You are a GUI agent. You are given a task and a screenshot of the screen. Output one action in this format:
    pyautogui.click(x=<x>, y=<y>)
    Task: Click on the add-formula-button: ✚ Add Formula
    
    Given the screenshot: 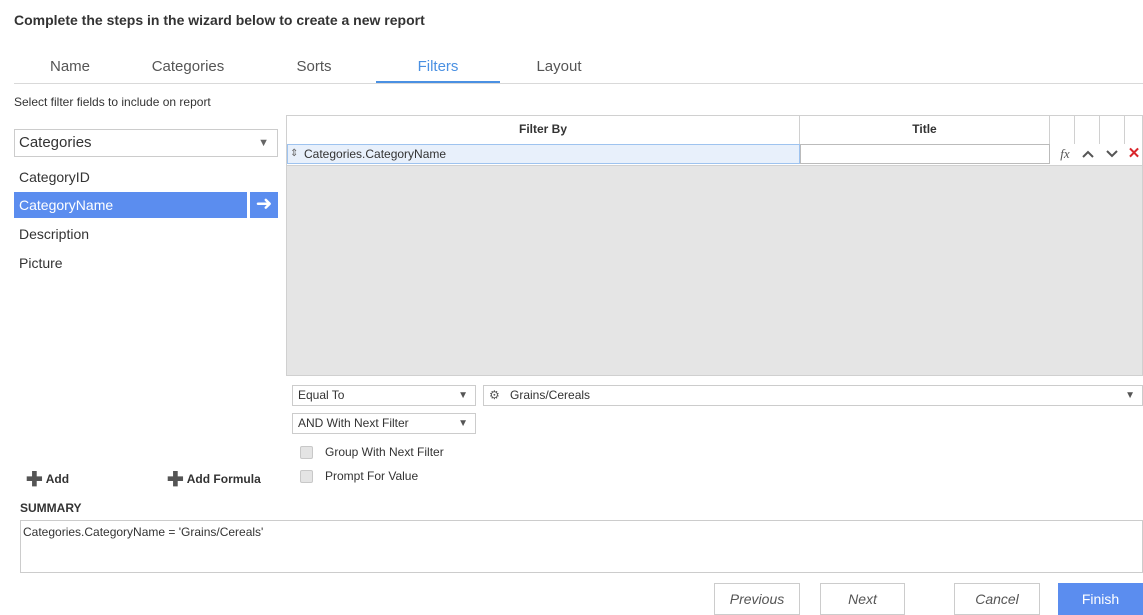 What is the action you would take?
    pyautogui.click(x=214, y=480)
    